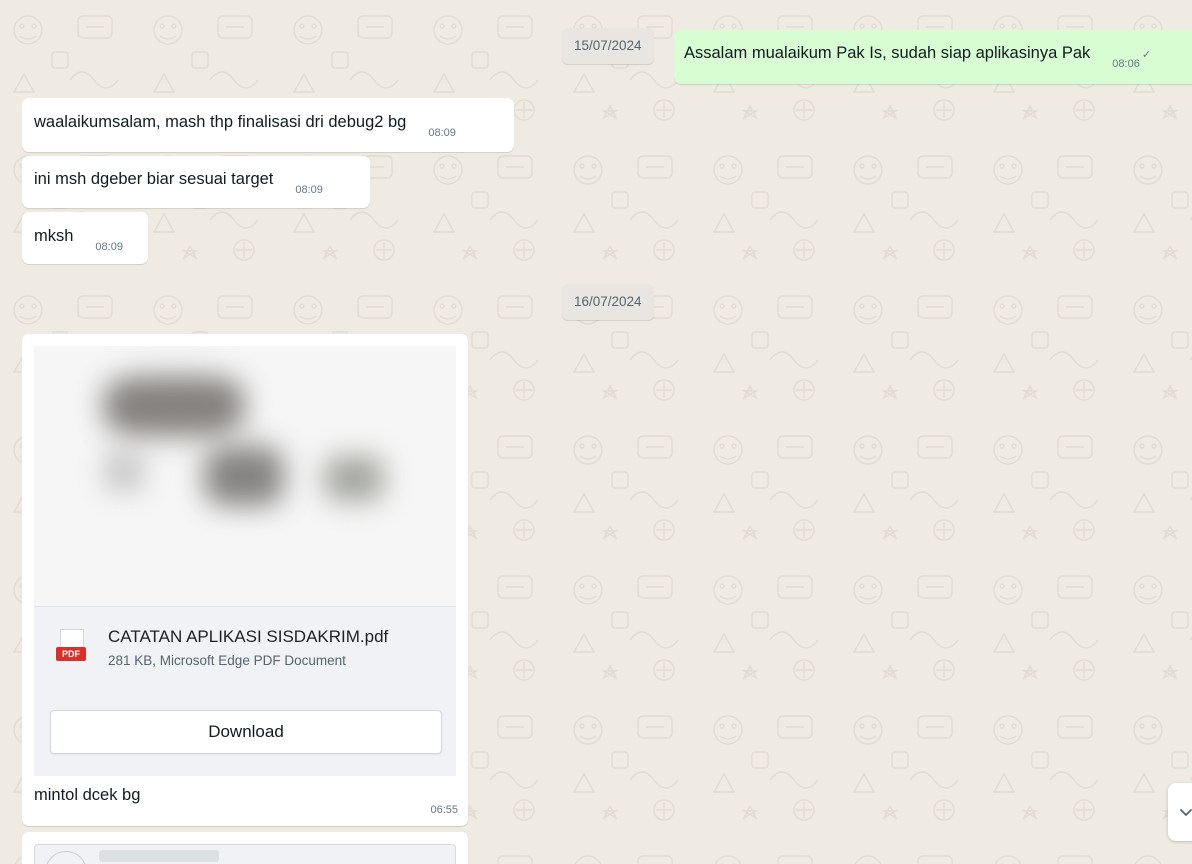  What do you see at coordinates (248, 636) in the screenshot?
I see `document-file-name: CATATAN APLIKASI SISDAKRIM.pdf` at bounding box center [248, 636].